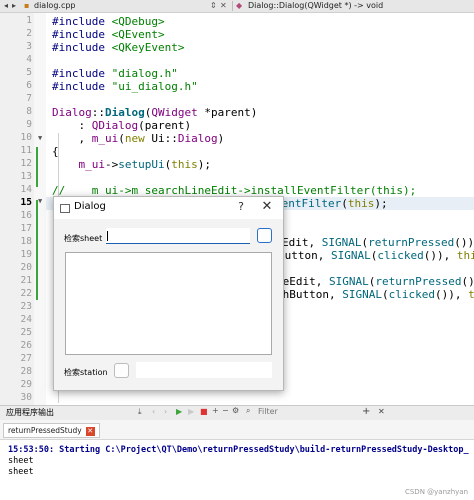 The image size is (474, 500). I want to click on filter-icon: ⌕, so click(248, 410).